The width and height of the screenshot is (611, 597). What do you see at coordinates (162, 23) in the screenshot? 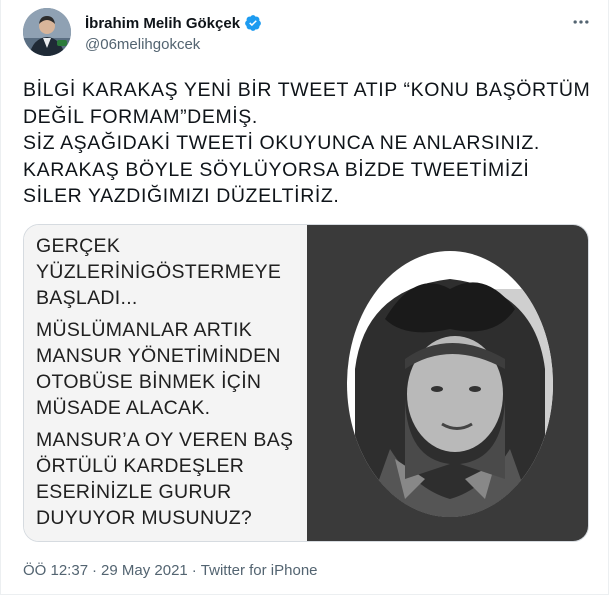
I see `author-name: İbrahim Melih Gökçek` at bounding box center [162, 23].